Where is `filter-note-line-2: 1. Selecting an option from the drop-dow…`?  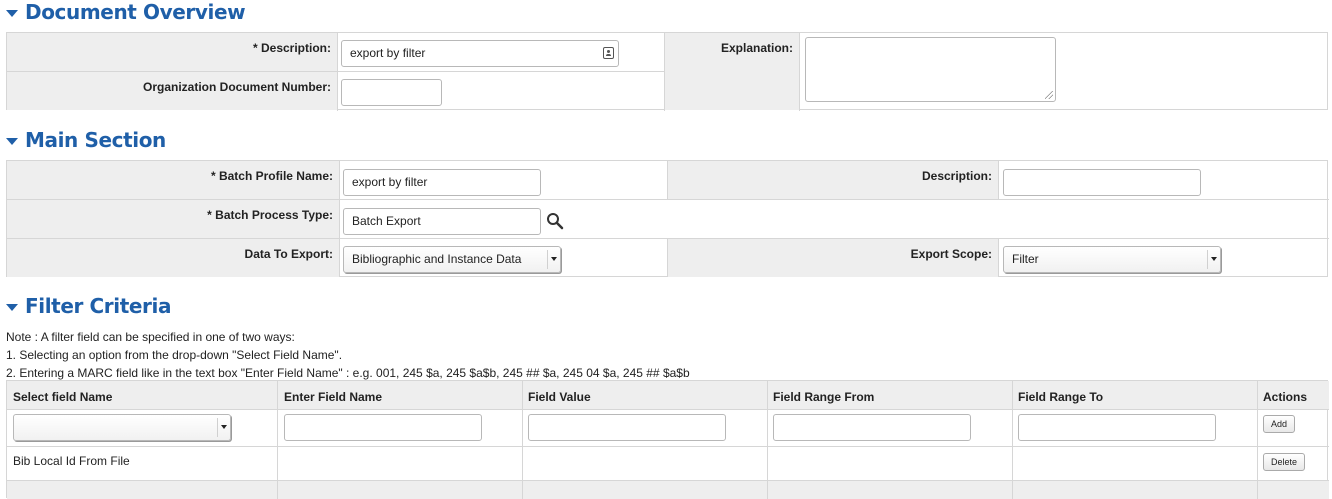 filter-note-line-2: 1. Selecting an option from the drop-dow… is located at coordinates (174, 355).